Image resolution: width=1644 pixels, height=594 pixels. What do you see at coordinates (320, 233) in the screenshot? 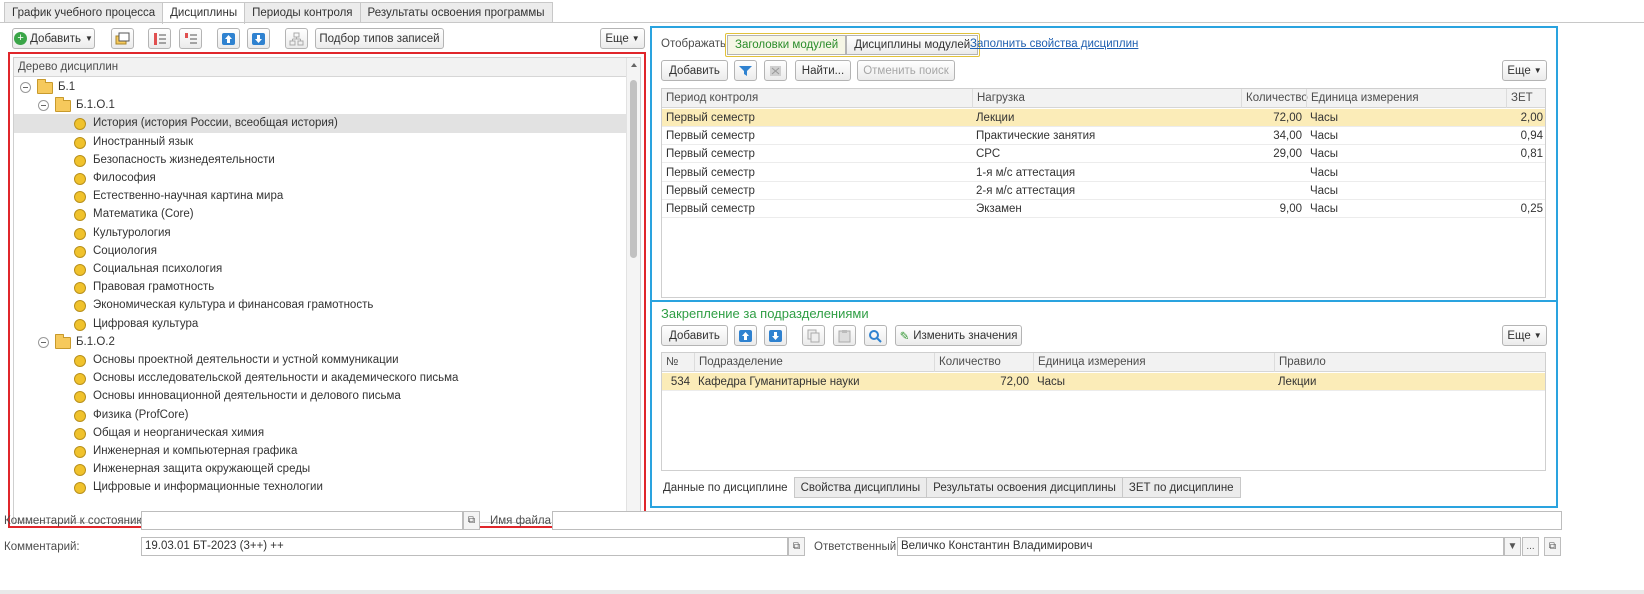
I see `tree-item-row: Культурология` at bounding box center [320, 233].